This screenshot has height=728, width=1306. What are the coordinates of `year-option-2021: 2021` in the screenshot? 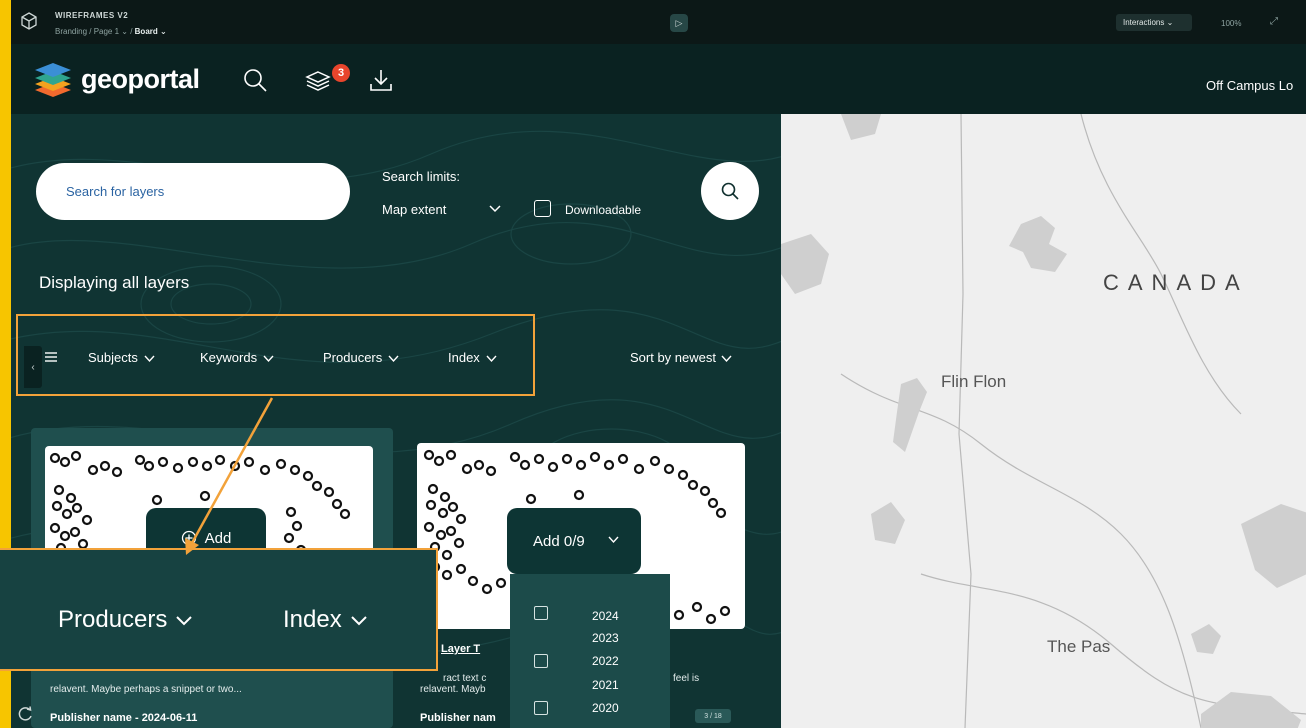 It's located at (605, 685).